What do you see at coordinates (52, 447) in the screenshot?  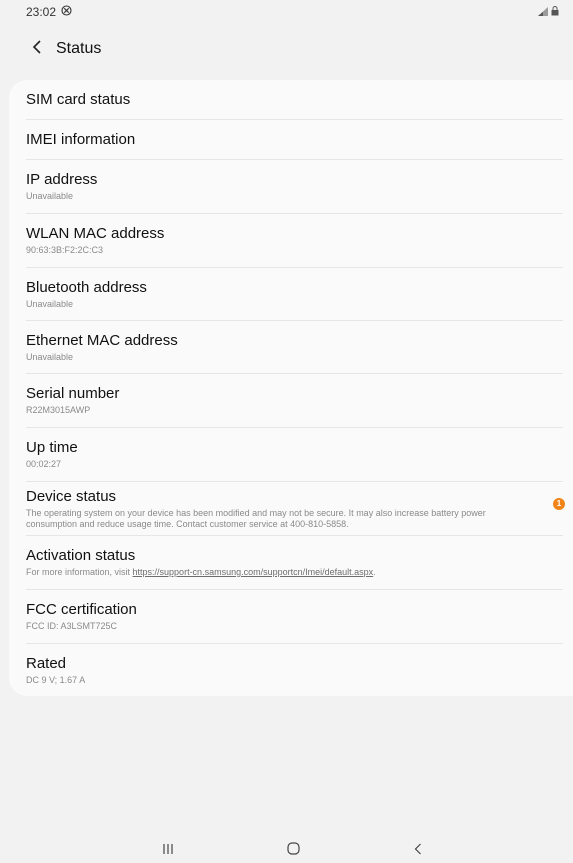 I see `item-title: Up time` at bounding box center [52, 447].